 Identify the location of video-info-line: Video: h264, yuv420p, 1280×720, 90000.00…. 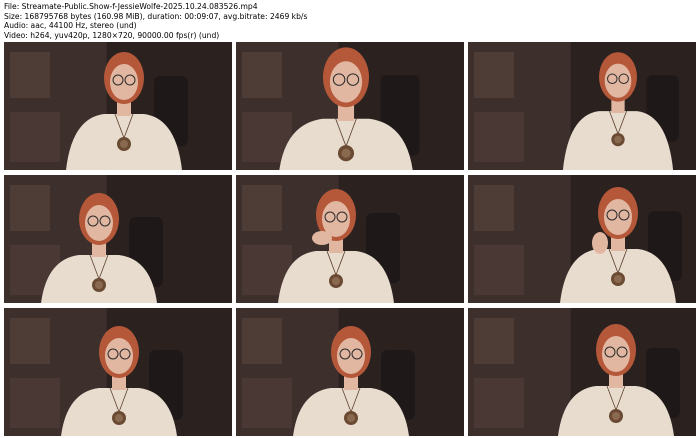
(112, 35).